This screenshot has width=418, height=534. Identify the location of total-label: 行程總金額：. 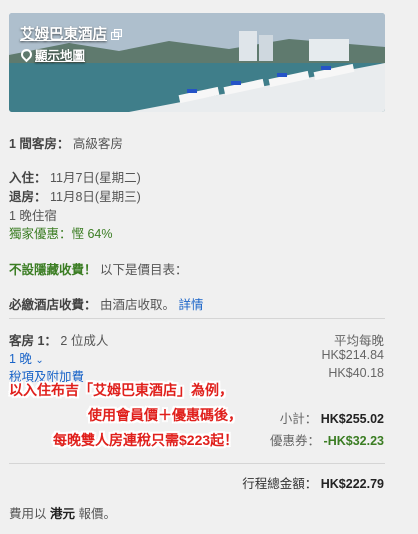
(280, 484).